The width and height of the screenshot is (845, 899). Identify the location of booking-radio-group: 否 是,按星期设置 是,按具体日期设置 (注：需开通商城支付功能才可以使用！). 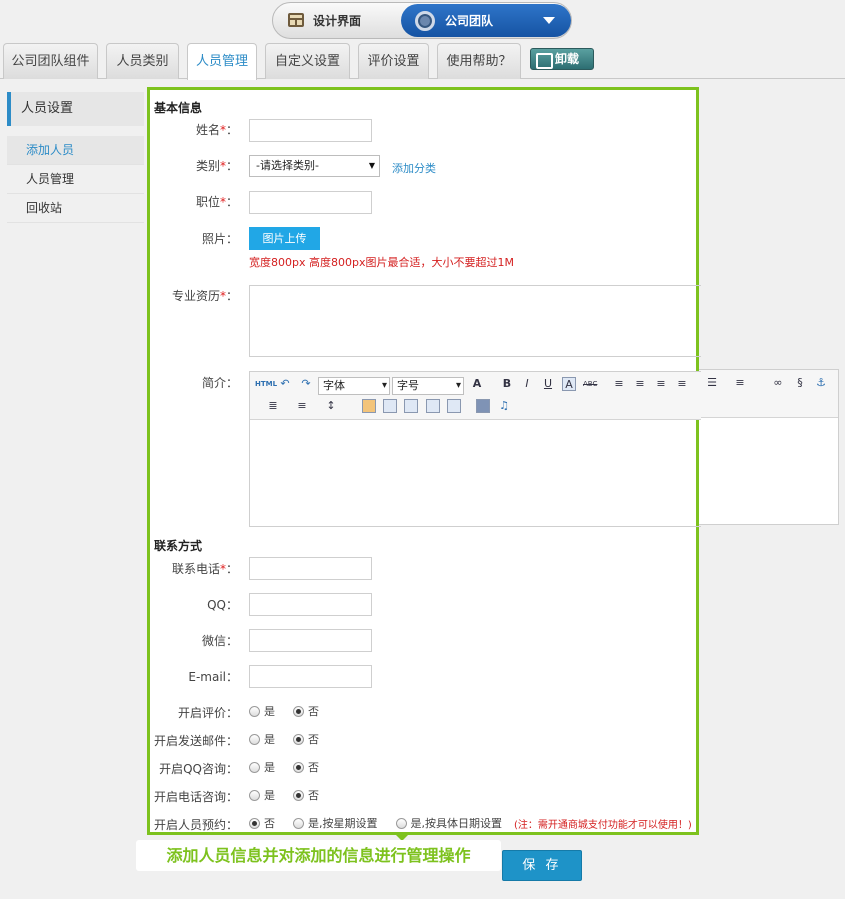
(470, 823).